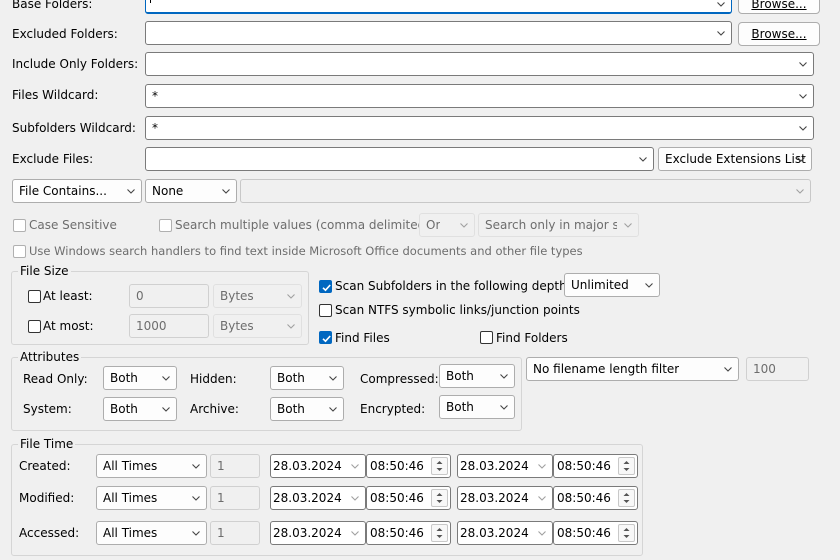 This screenshot has width=840, height=560. Describe the element at coordinates (479, 64) in the screenshot. I see `include-only-folders-combobox` at that location.